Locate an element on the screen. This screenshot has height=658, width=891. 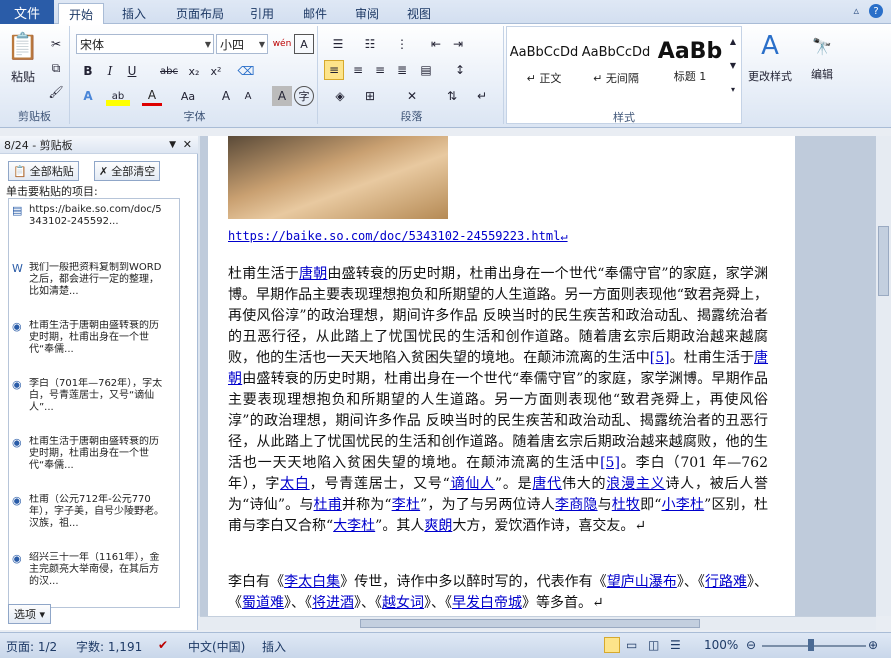
sort-icon: ⇅ is located at coordinates (452, 96).